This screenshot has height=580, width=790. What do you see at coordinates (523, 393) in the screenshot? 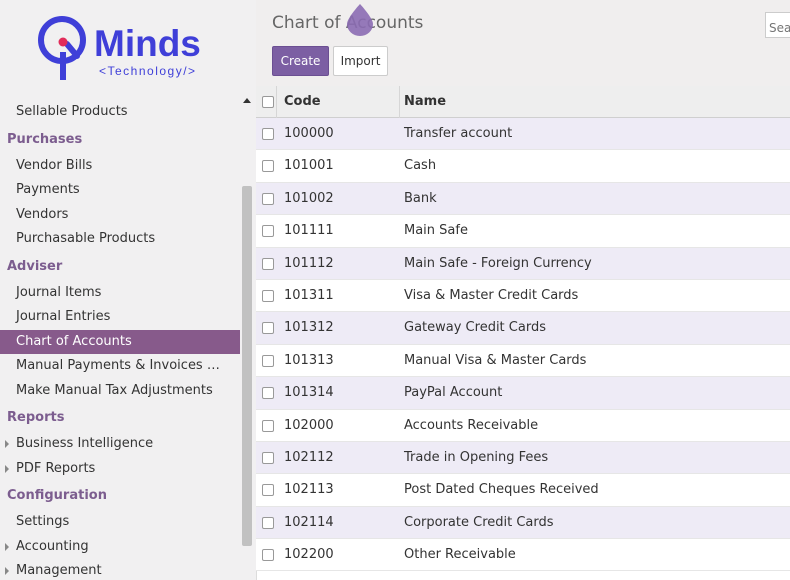
I see `table-row: 101314 PayPal Account` at bounding box center [523, 393].